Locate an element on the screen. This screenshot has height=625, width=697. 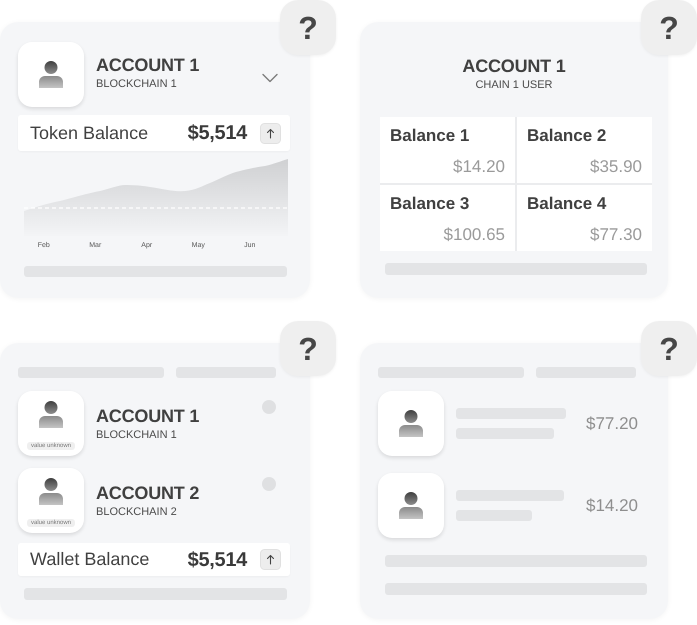
balance-label: Balance 1 is located at coordinates (430, 136).